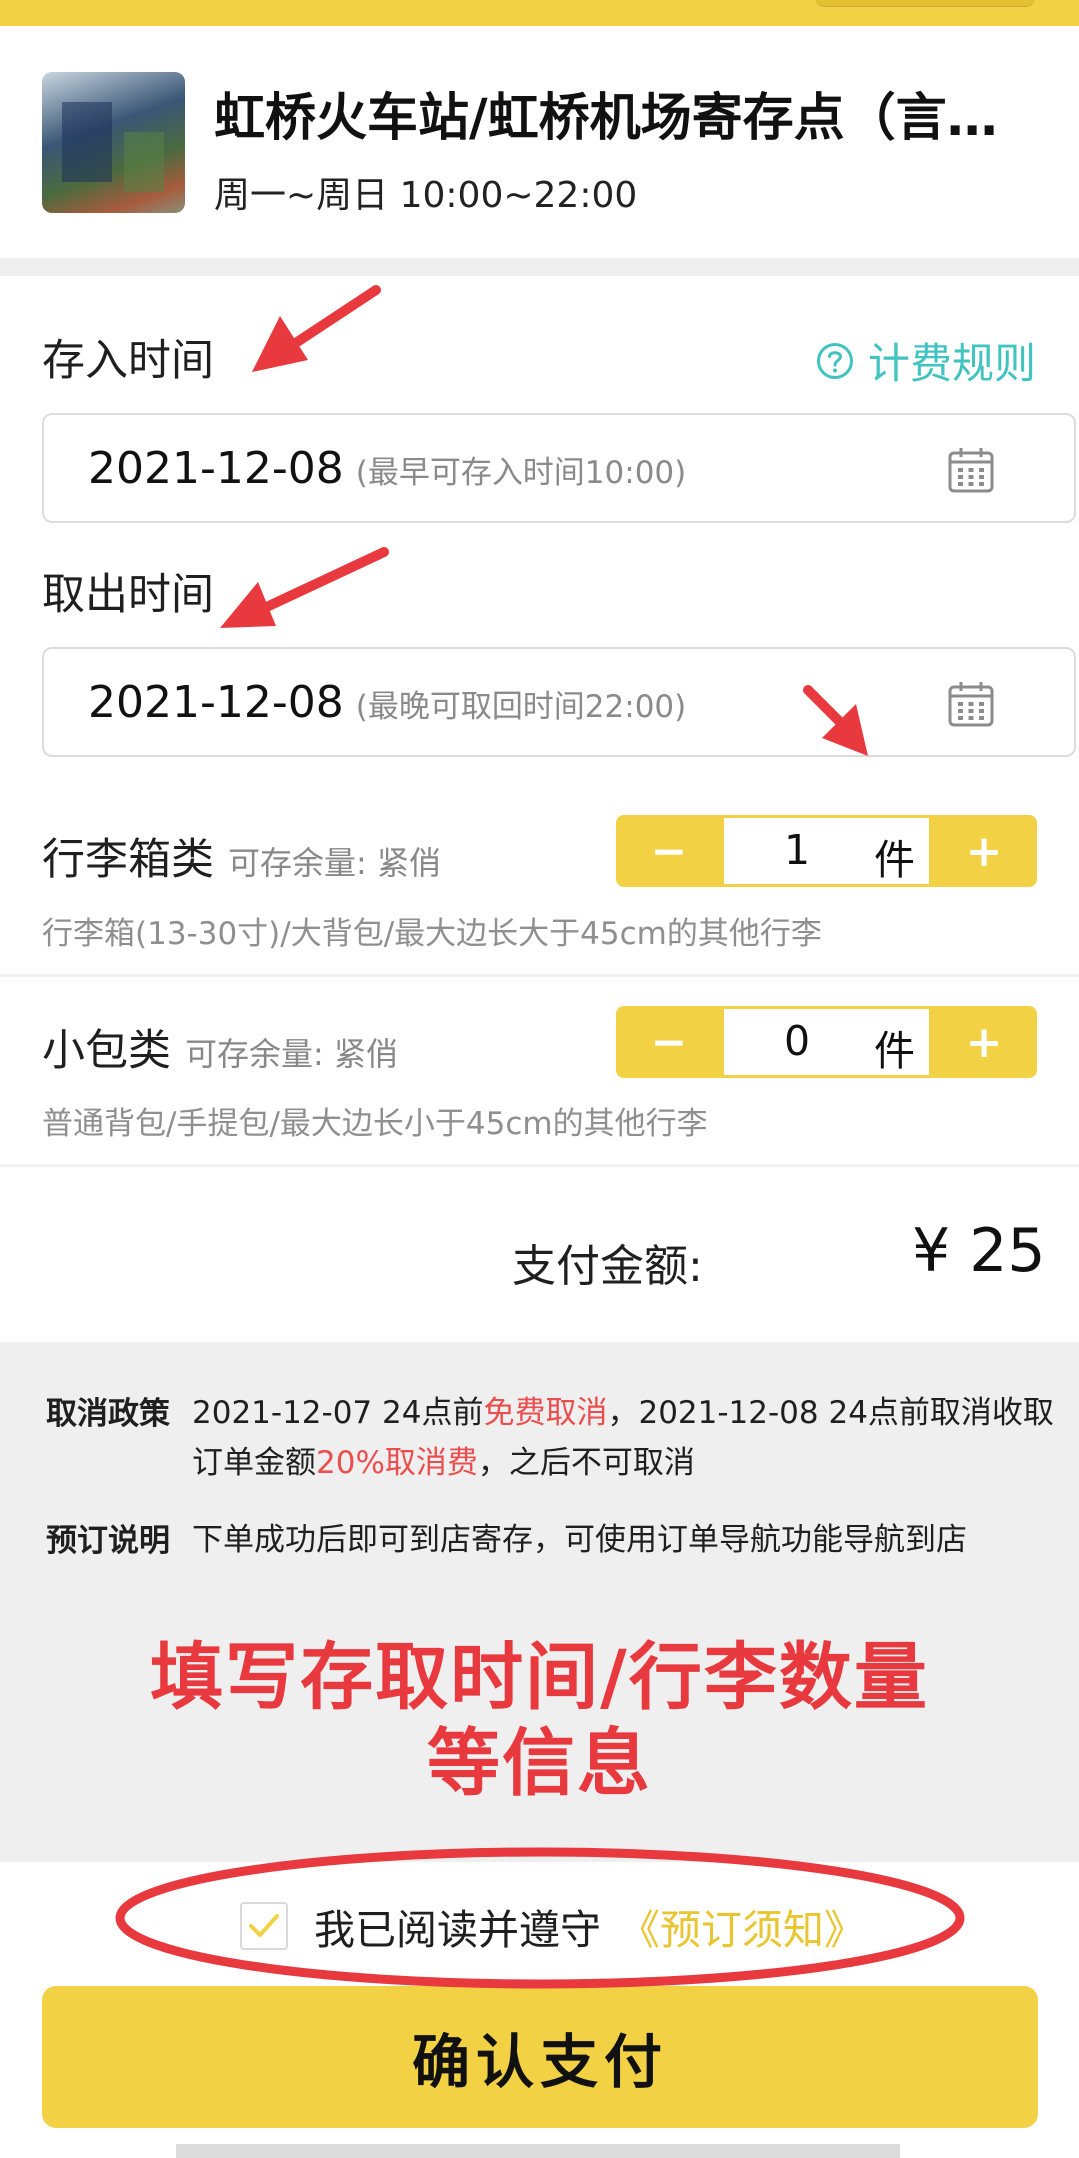 Image resolution: width=1079 pixels, height=2158 pixels. Describe the element at coordinates (457, 1930) in the screenshot. I see `agreement-text: 我已阅读并遵守` at that location.